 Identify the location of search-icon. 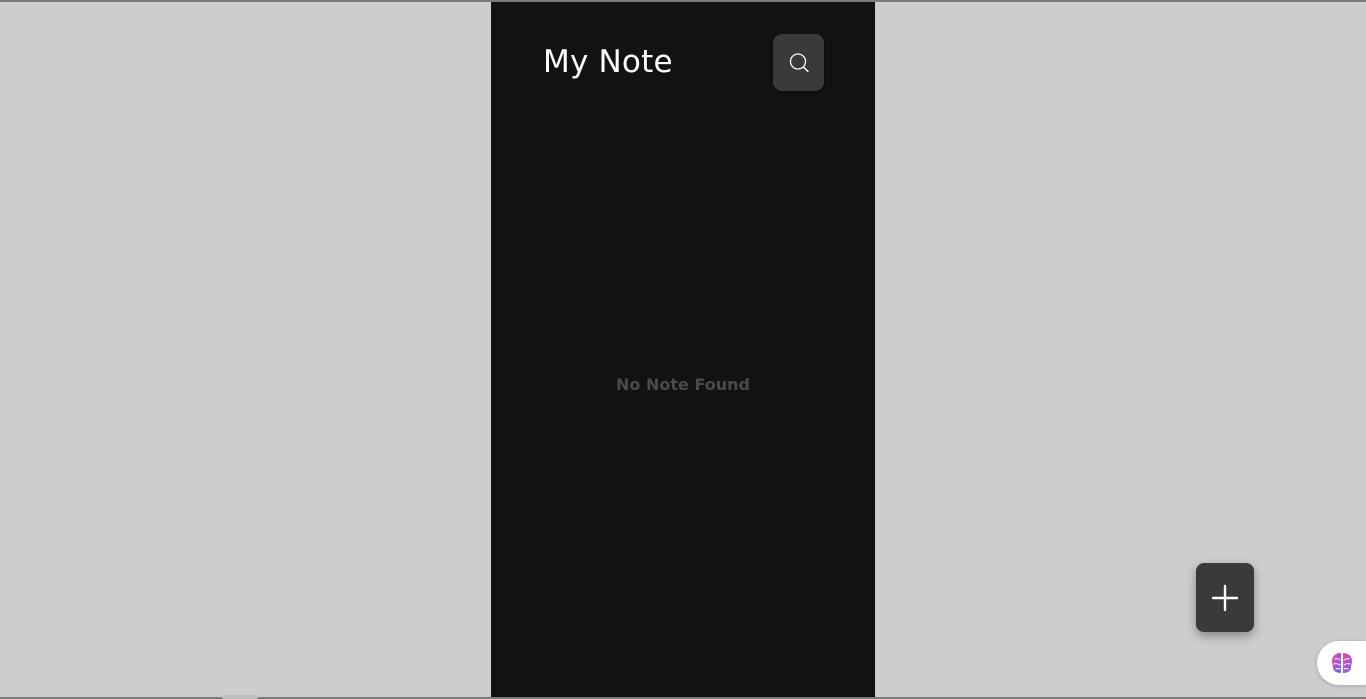
(799, 63).